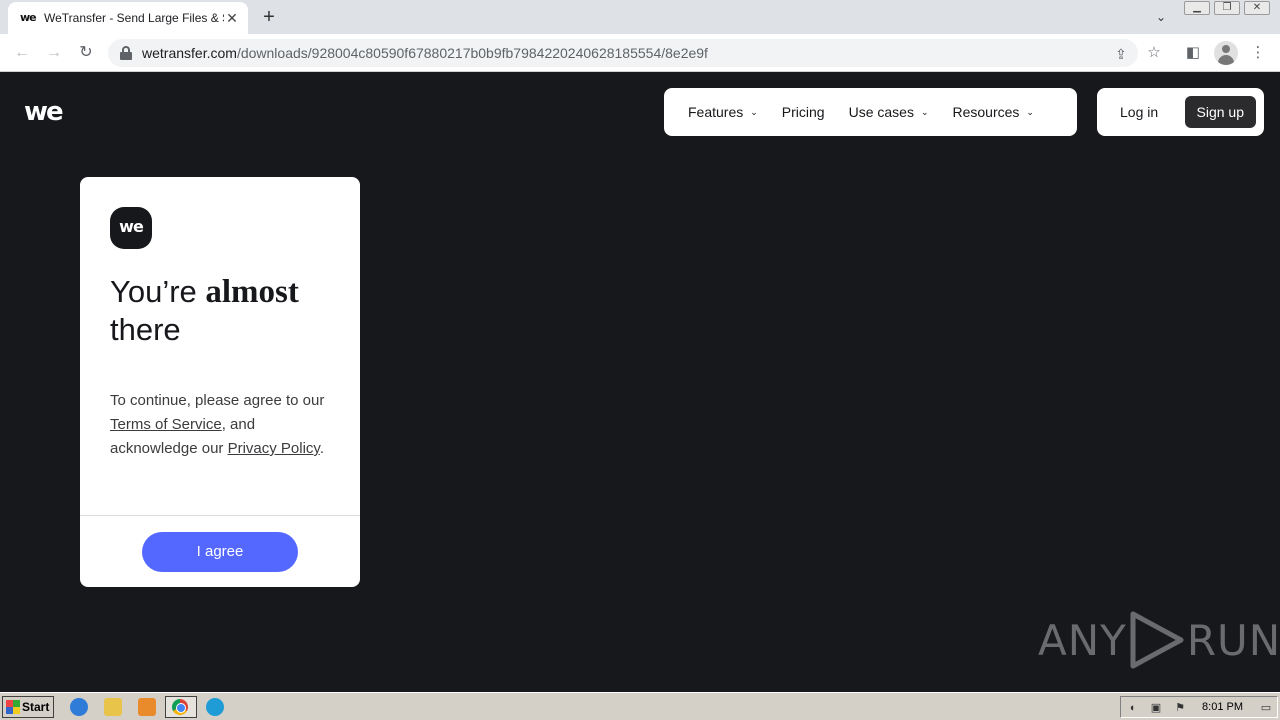  What do you see at coordinates (1197, 8) in the screenshot?
I see `minimize-window-button: ▁` at bounding box center [1197, 8].